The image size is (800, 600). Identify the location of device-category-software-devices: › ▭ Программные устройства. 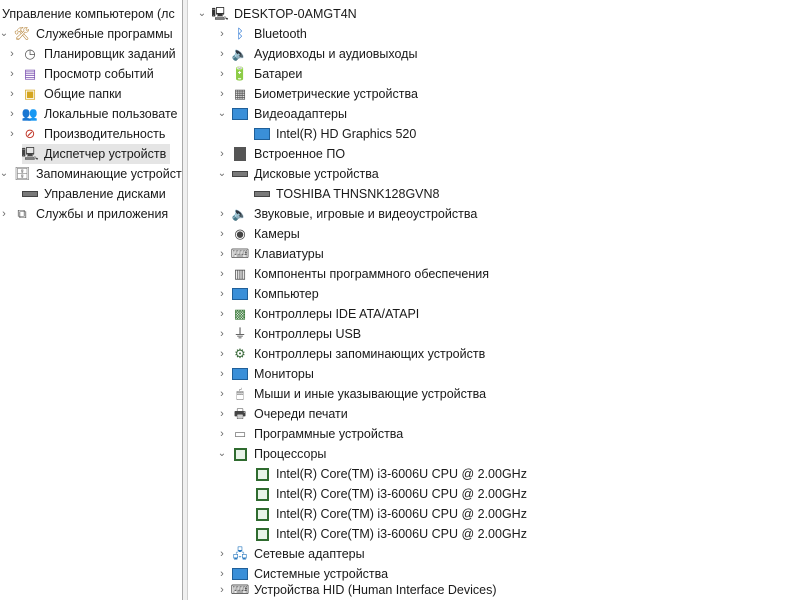
(309, 434).